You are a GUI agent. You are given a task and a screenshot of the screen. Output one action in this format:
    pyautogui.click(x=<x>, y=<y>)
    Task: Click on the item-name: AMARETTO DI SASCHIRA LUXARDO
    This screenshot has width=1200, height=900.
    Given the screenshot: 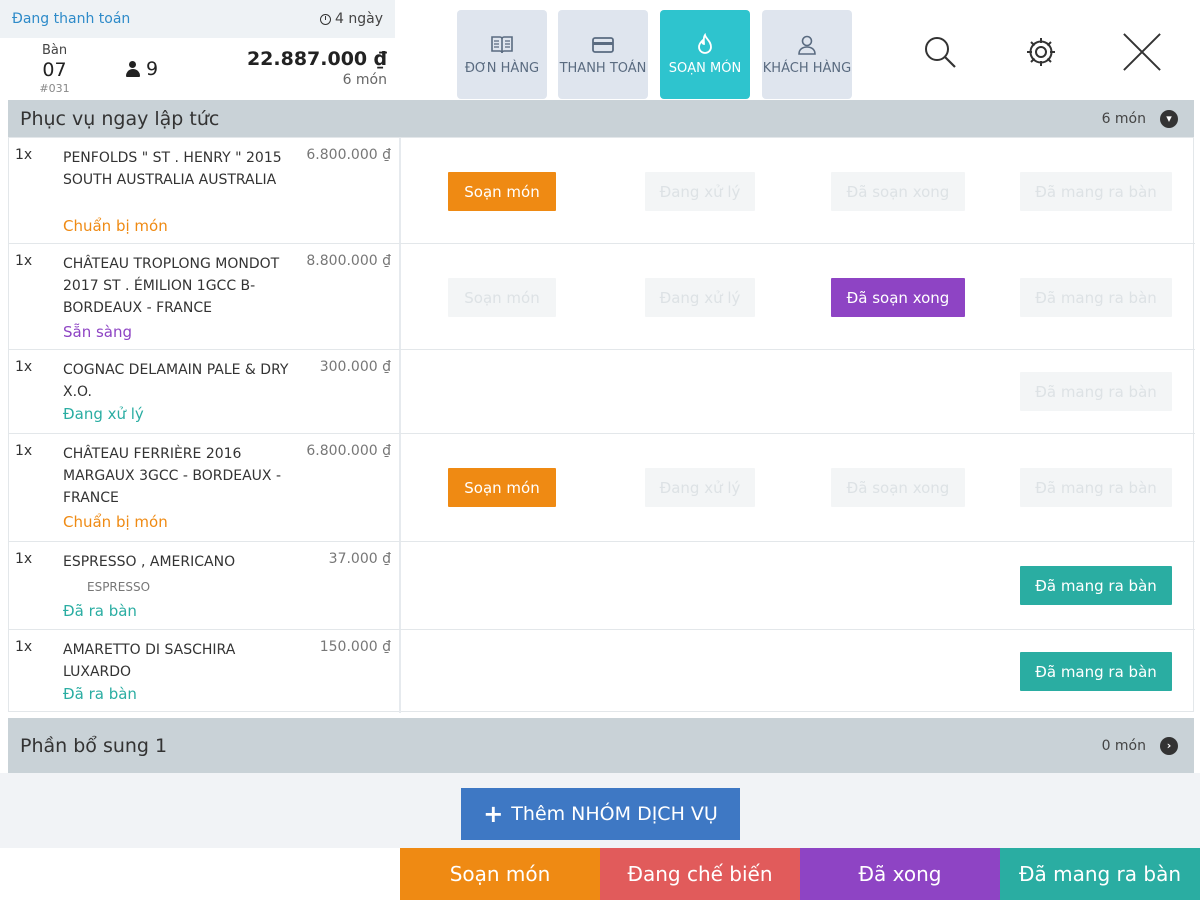 What is the action you would take?
    pyautogui.click(x=149, y=661)
    